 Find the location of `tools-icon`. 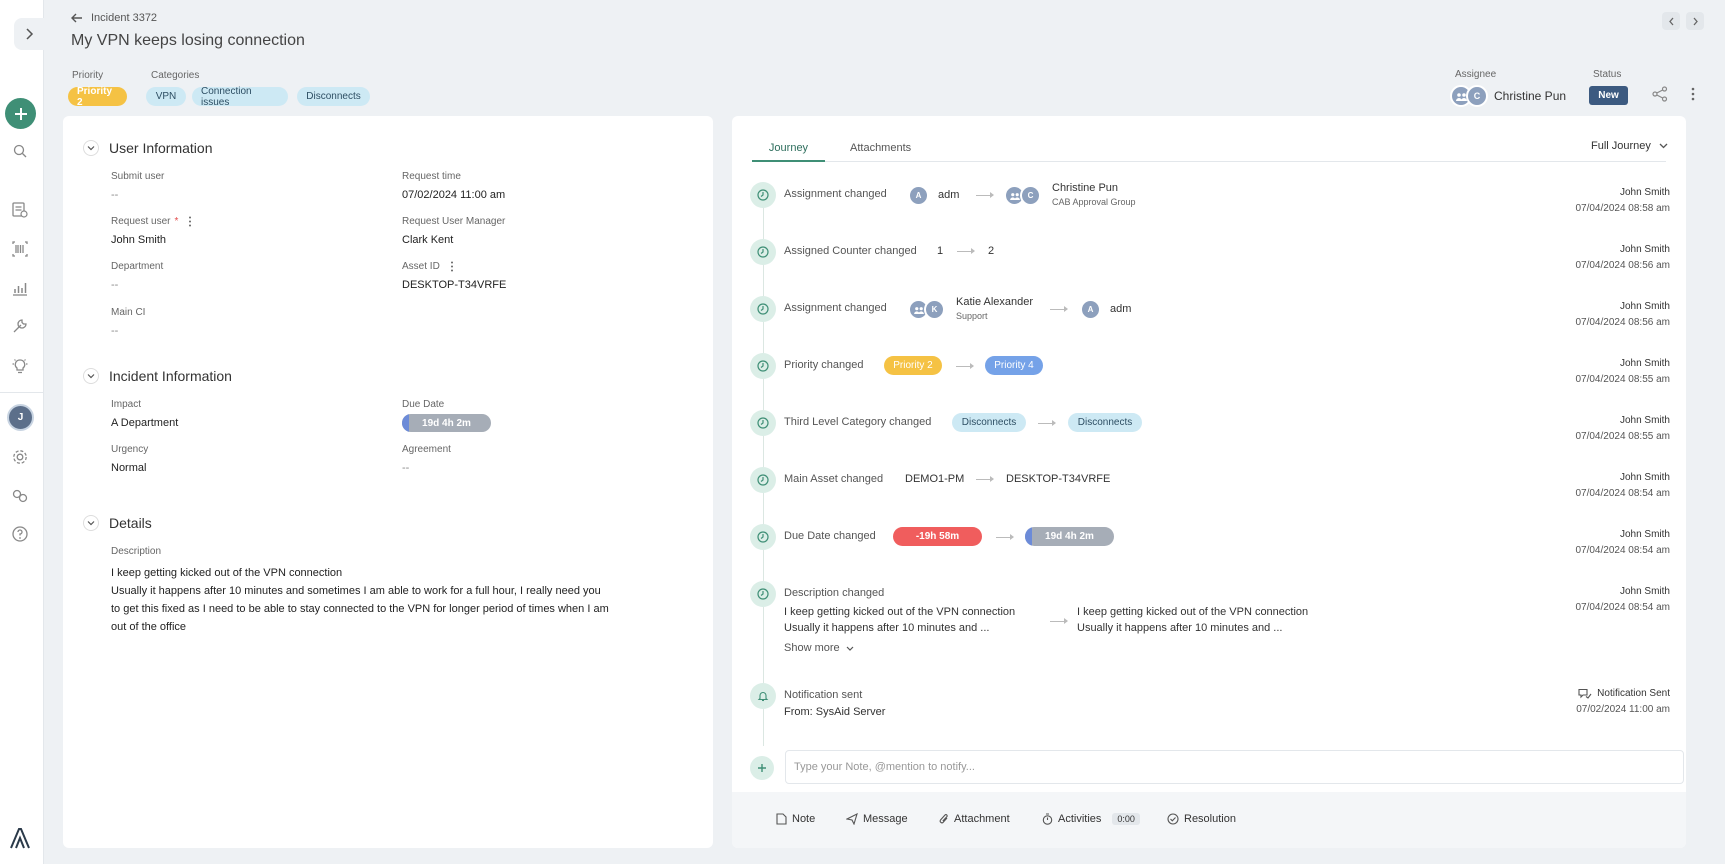

tools-icon is located at coordinates (20, 326).